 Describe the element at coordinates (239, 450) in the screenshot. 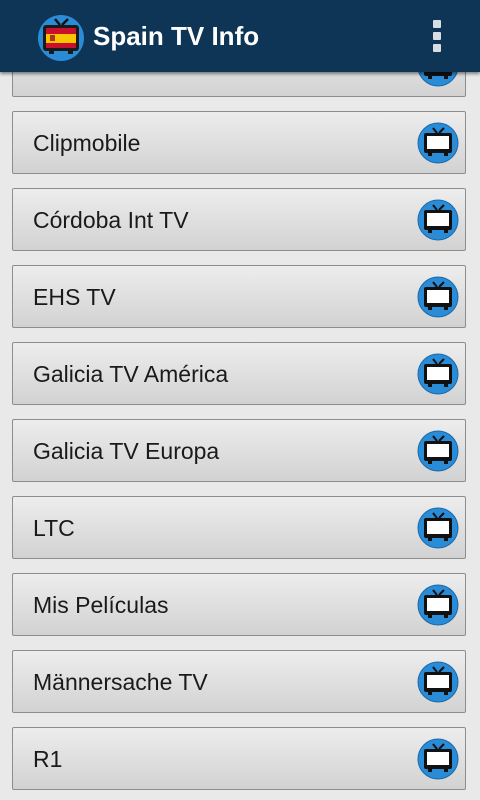

I see `channel-row: Galicia TV Europa` at that location.